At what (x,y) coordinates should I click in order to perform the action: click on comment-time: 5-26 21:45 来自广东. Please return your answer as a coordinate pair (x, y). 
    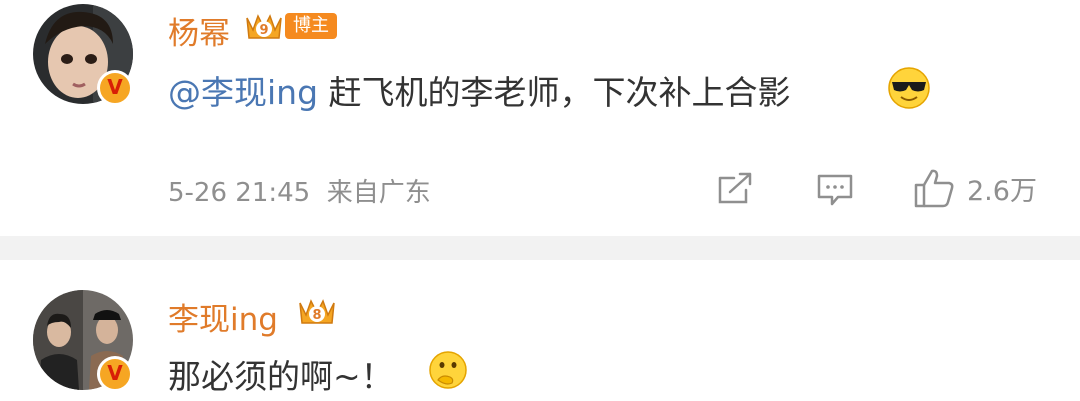
    Looking at the image, I should click on (299, 193).